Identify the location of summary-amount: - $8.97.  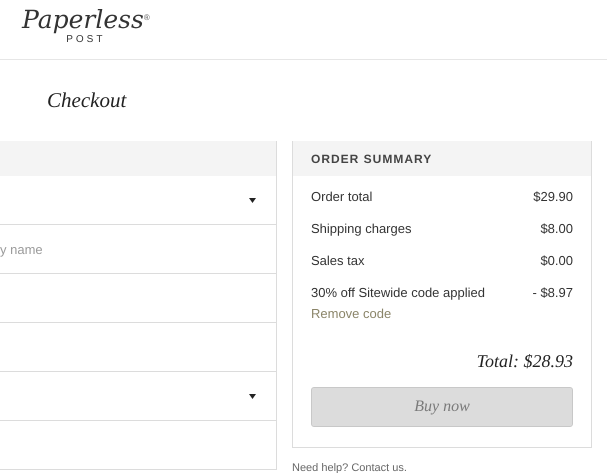
(552, 293).